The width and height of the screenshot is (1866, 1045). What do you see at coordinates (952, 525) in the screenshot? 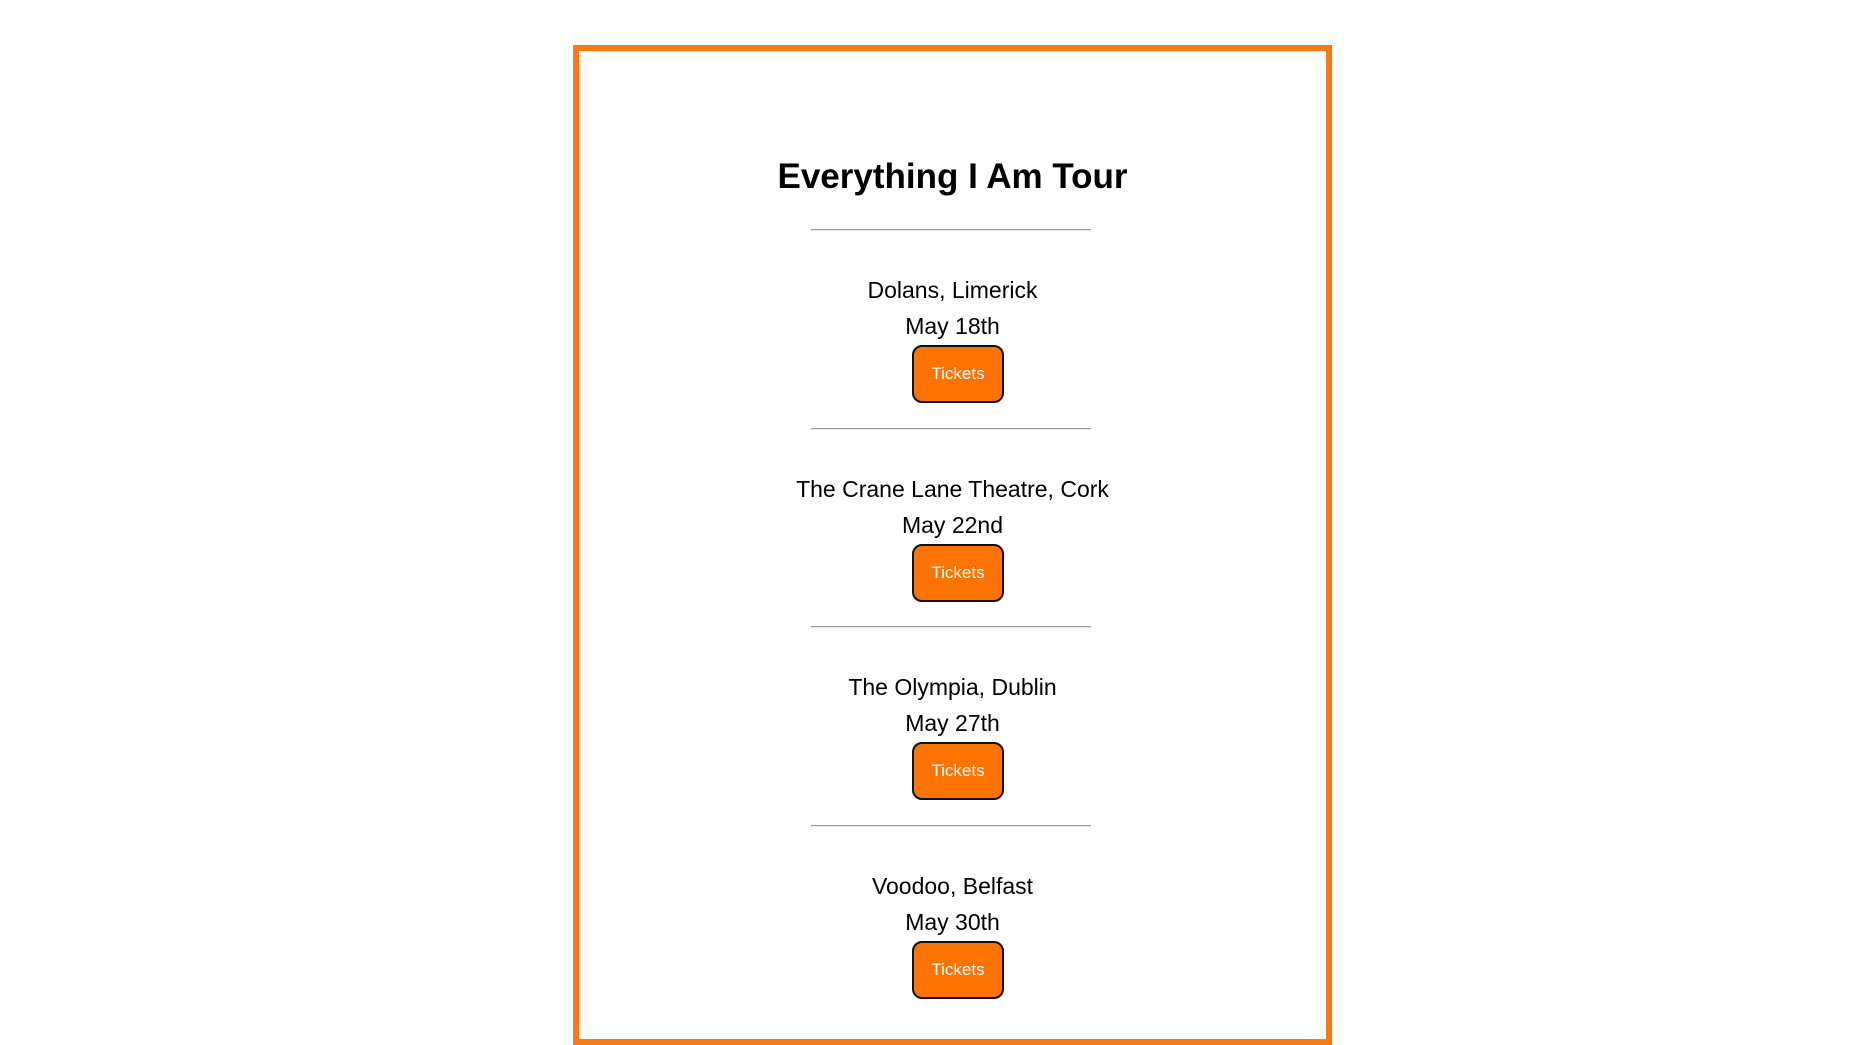
I see `event-date: May 22nd` at bounding box center [952, 525].